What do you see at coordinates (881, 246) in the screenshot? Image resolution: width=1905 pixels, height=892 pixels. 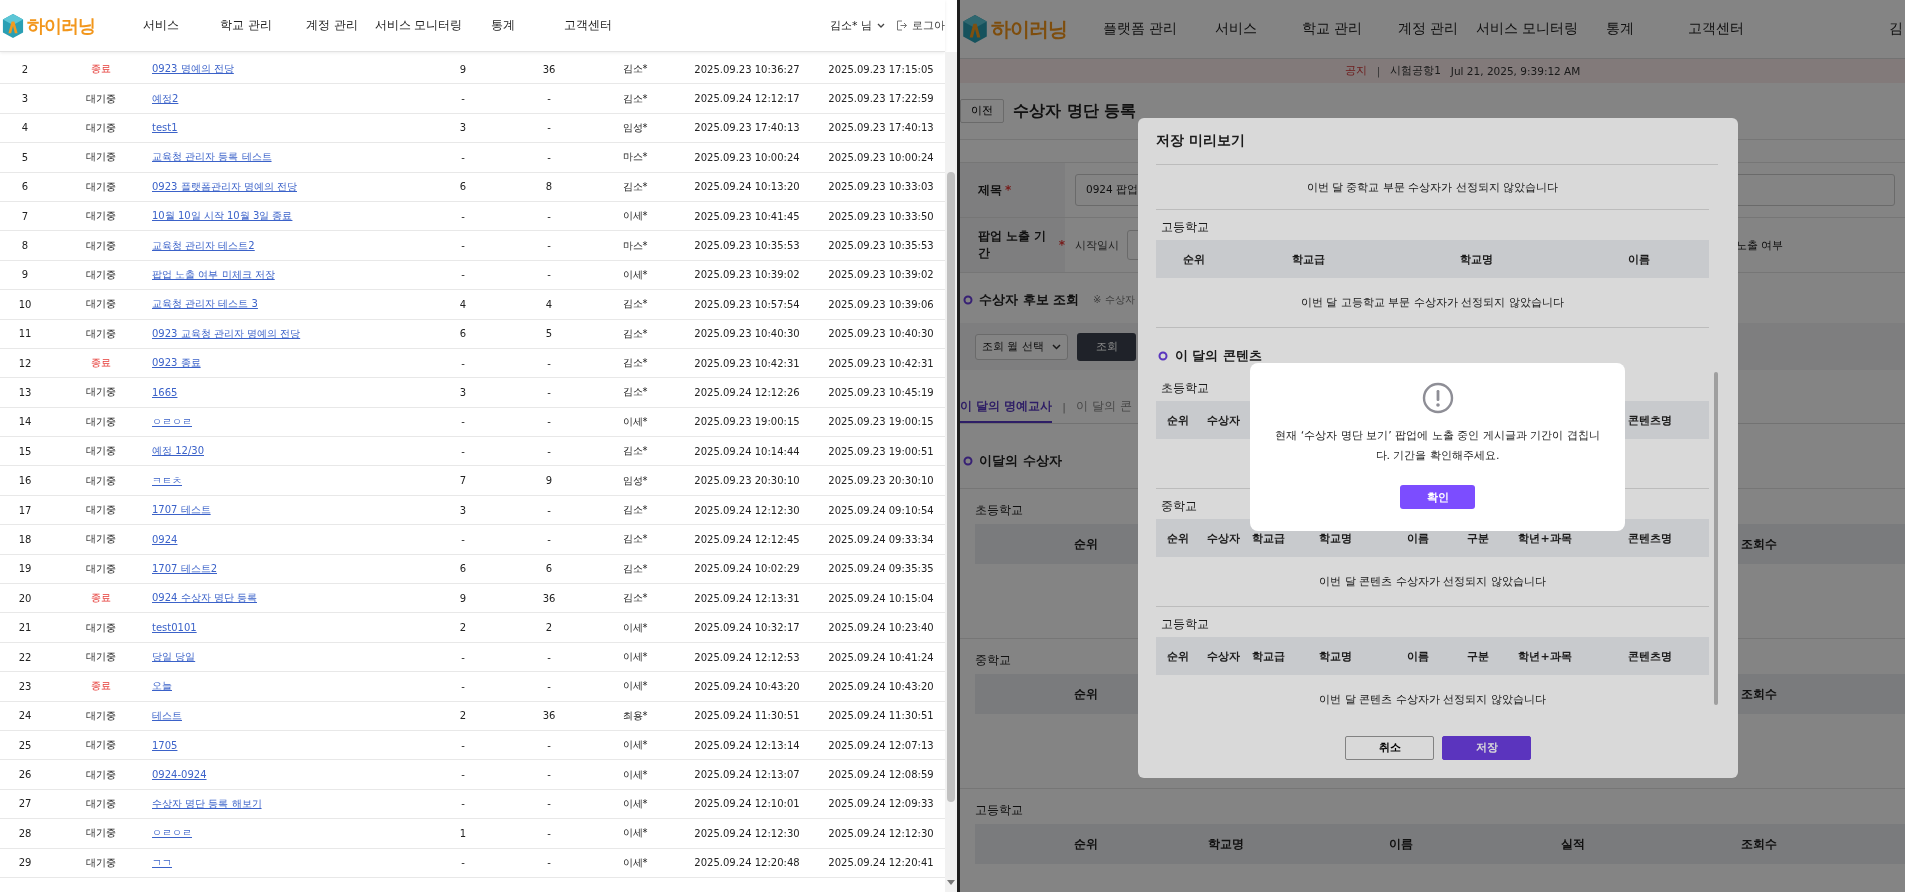 I see `date-text: 2025.09.23 10:35:53` at bounding box center [881, 246].